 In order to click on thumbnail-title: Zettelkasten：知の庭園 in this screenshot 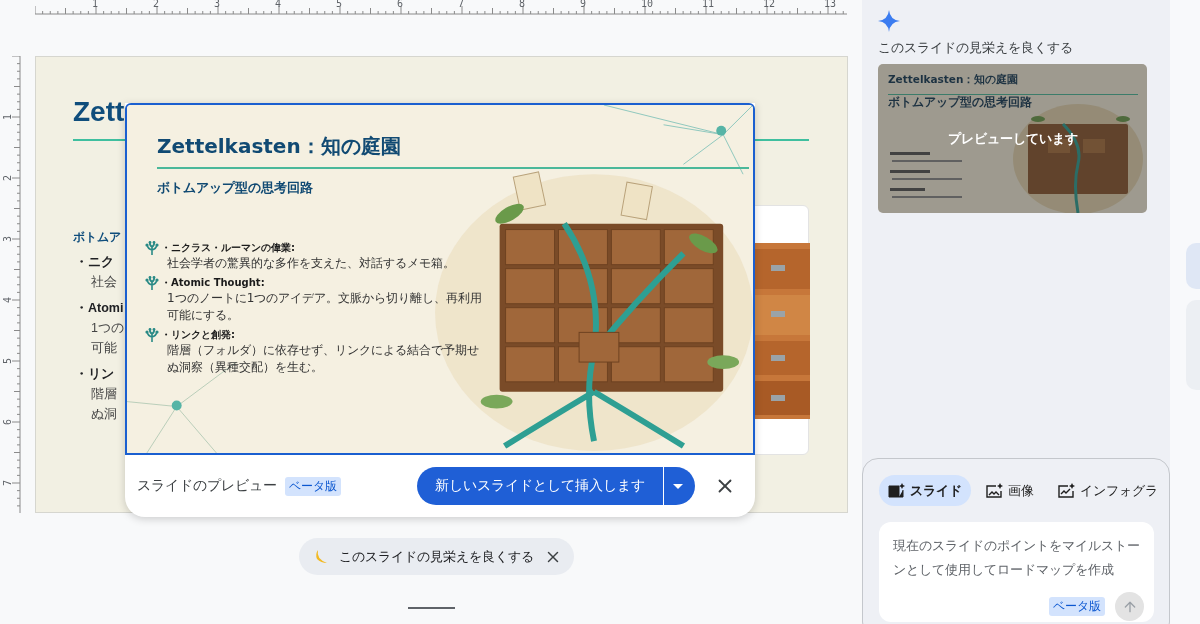, I will do `click(953, 80)`.